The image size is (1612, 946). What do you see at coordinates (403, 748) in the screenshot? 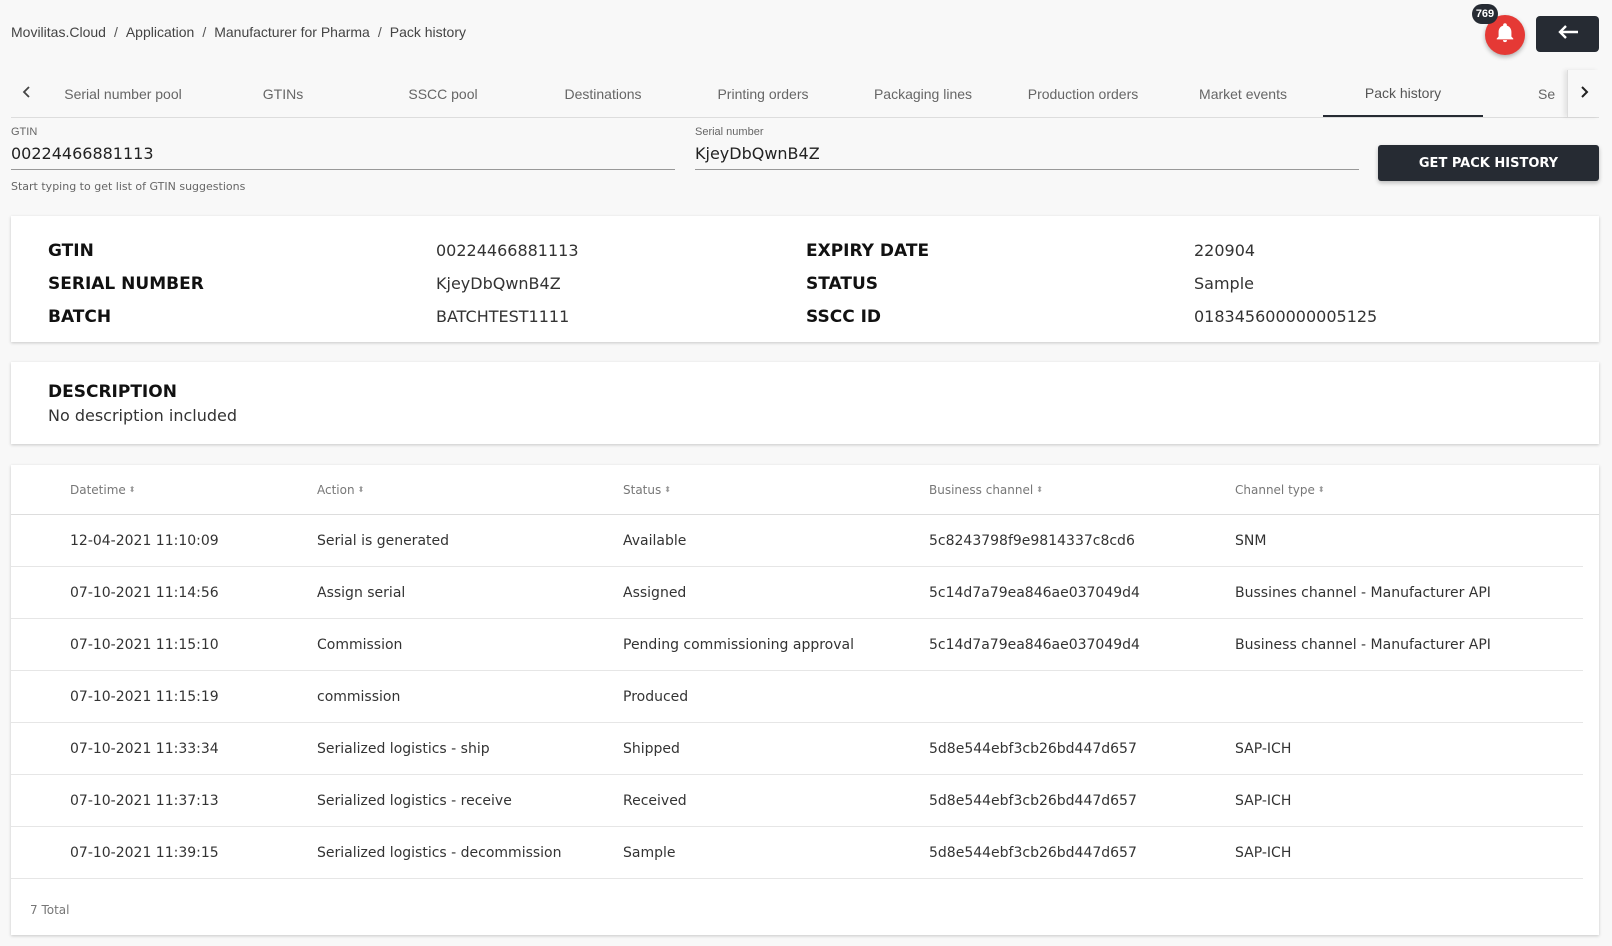
I see `cell-action: Serialized logistics - ship` at bounding box center [403, 748].